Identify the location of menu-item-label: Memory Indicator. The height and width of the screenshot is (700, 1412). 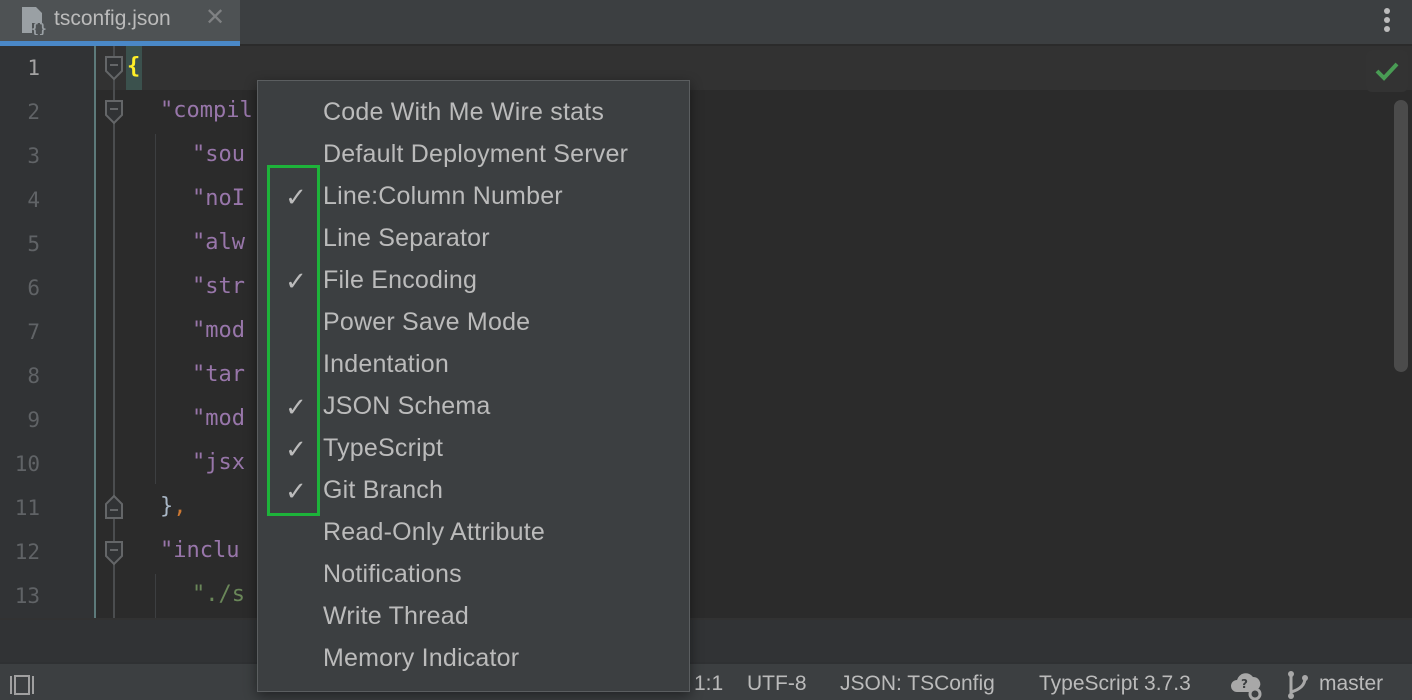
(421, 658).